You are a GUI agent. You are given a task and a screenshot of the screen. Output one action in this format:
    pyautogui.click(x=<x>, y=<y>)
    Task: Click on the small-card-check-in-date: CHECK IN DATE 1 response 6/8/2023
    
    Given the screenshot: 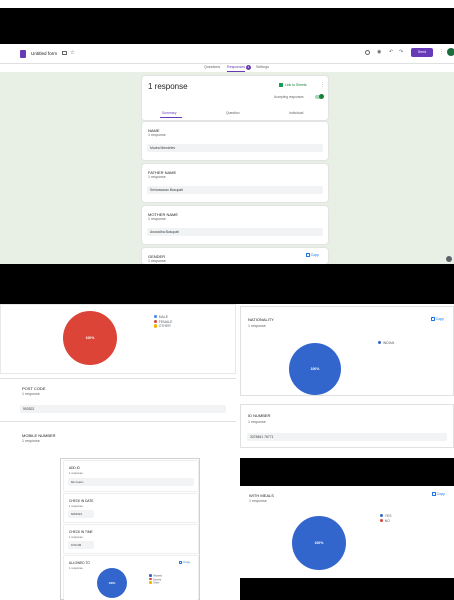 What is the action you would take?
    pyautogui.click(x=131, y=508)
    